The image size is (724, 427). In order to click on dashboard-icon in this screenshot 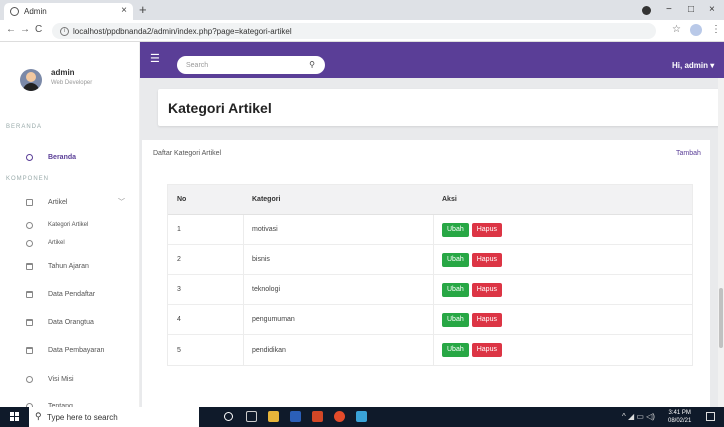, I will do `click(29, 157)`.